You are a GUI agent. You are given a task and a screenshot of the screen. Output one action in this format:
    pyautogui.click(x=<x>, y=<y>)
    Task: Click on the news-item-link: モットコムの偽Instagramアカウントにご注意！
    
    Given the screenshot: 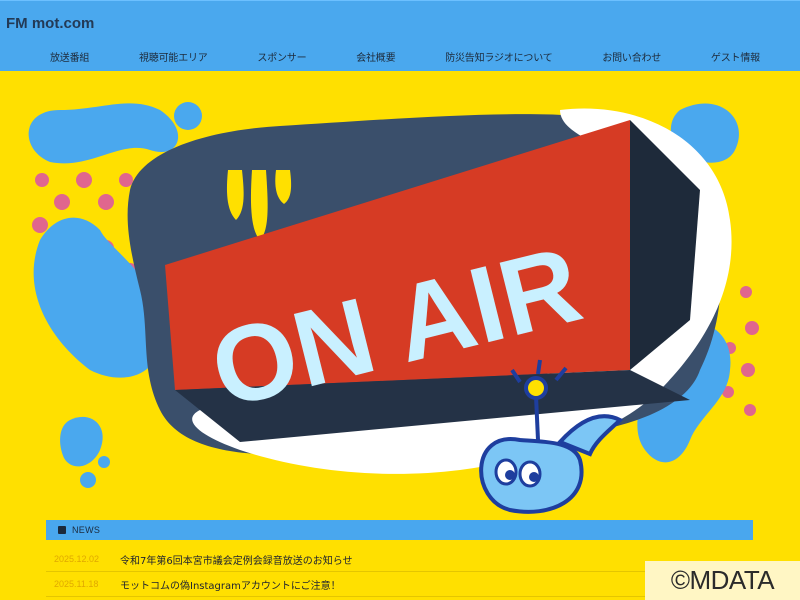 What is the action you would take?
    pyautogui.click(x=230, y=584)
    